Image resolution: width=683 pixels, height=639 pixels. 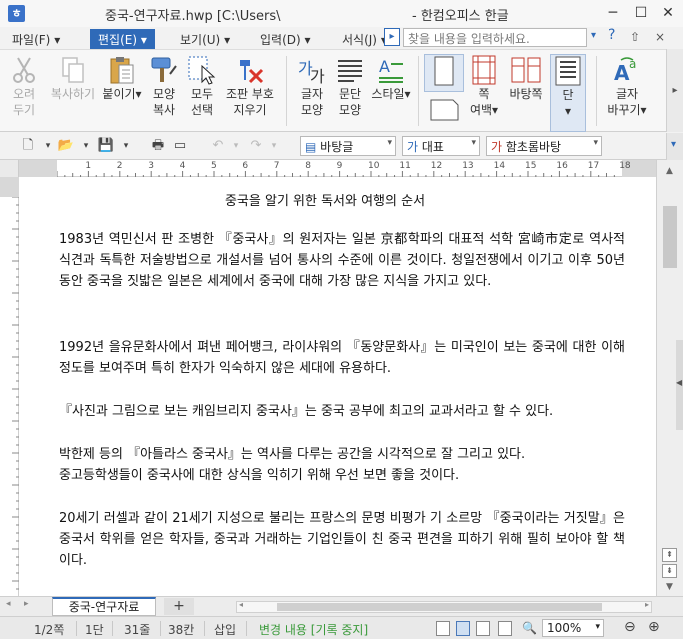 I want to click on tab-document: 중국-연구자료, so click(x=104, y=606).